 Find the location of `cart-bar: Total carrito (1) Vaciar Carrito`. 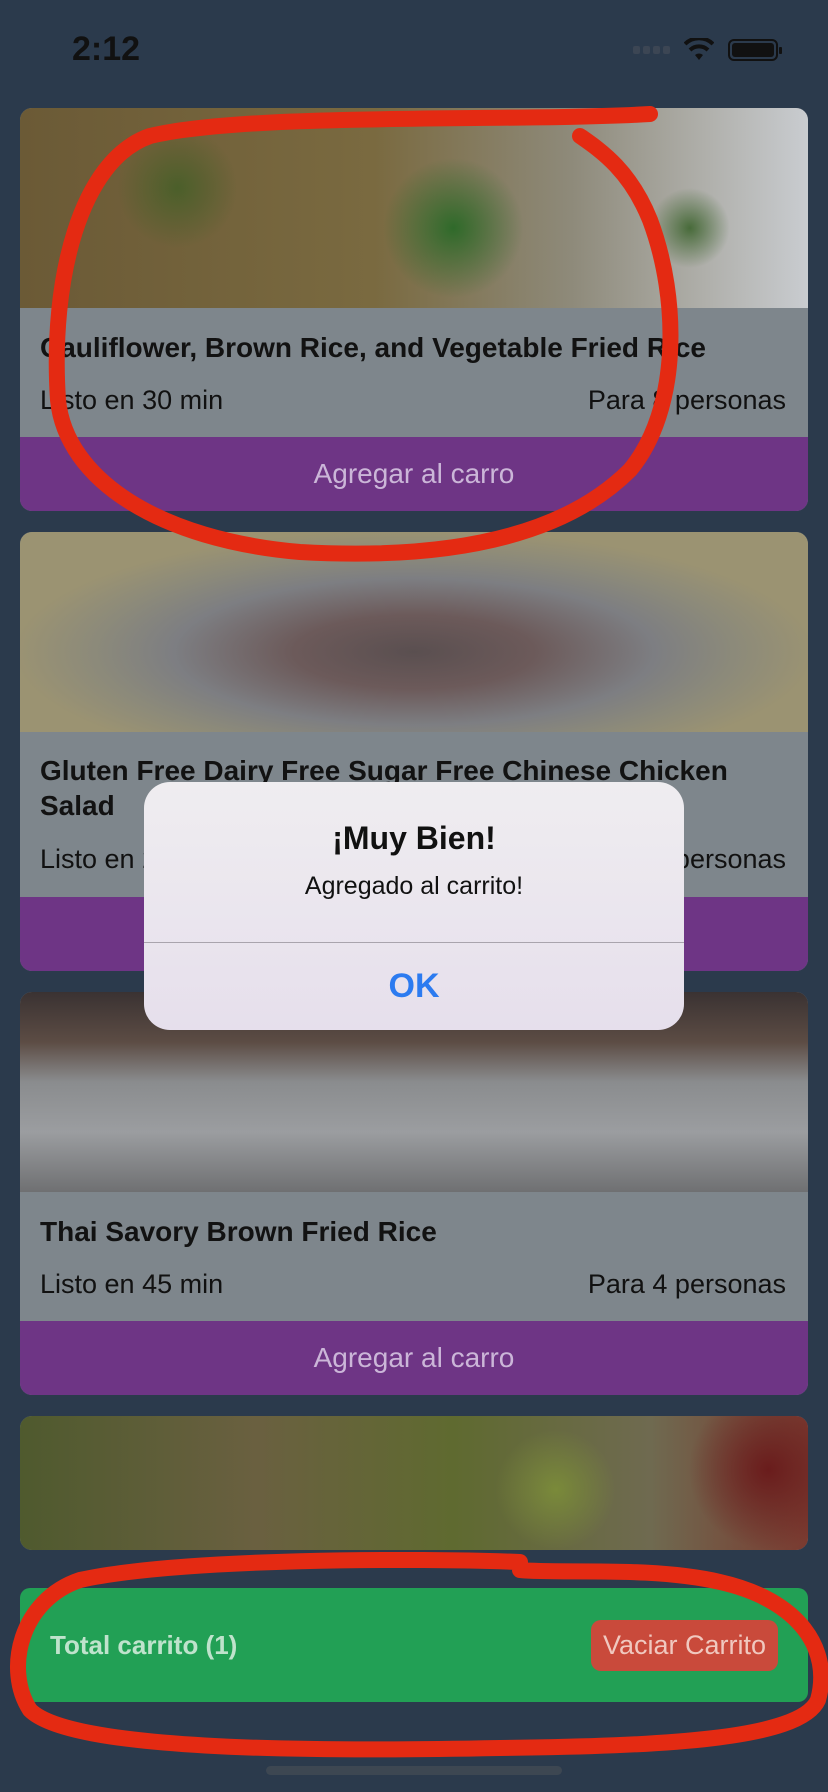

cart-bar: Total carrito (1) Vaciar Carrito is located at coordinates (414, 1645).